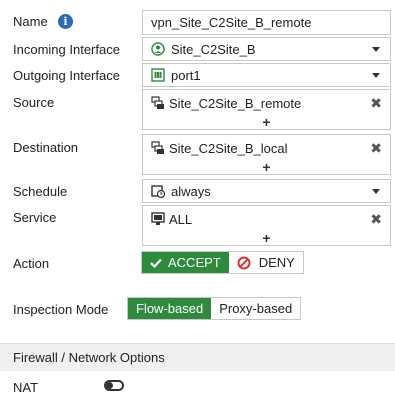 The width and height of the screenshot is (395, 400). I want to click on schedule-label: Schedule, so click(40, 191).